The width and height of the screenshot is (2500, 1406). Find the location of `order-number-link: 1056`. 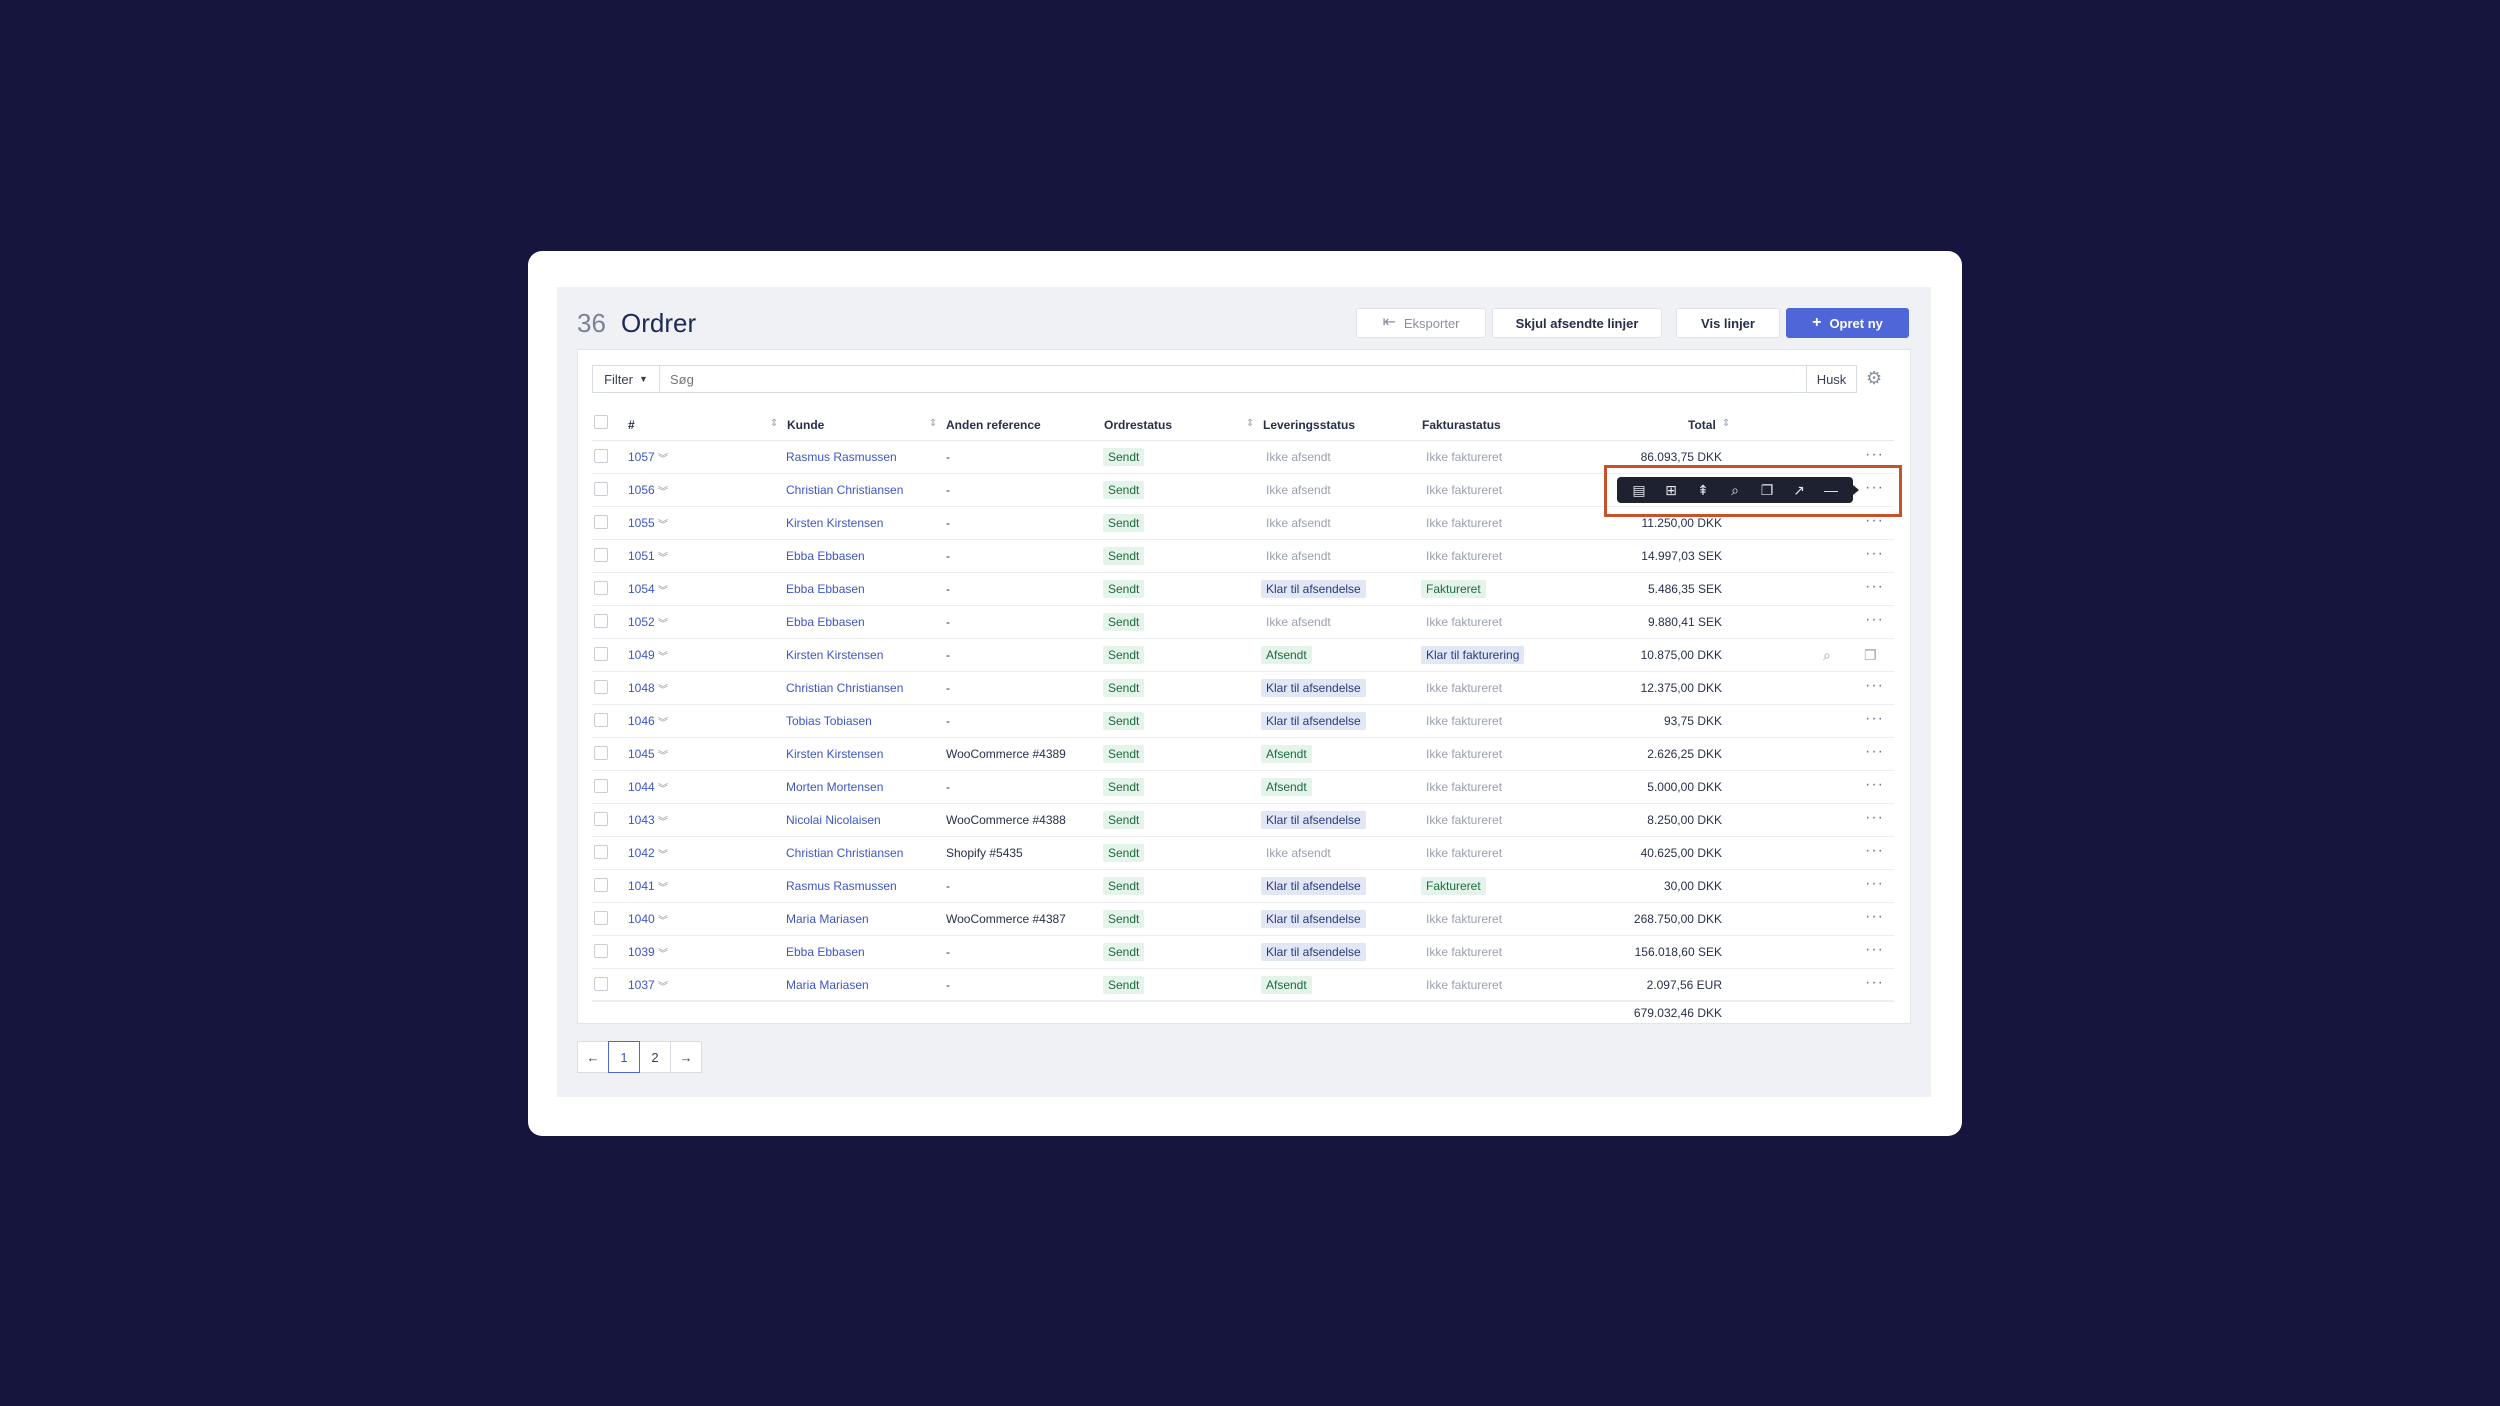

order-number-link: 1056 is located at coordinates (641, 490).